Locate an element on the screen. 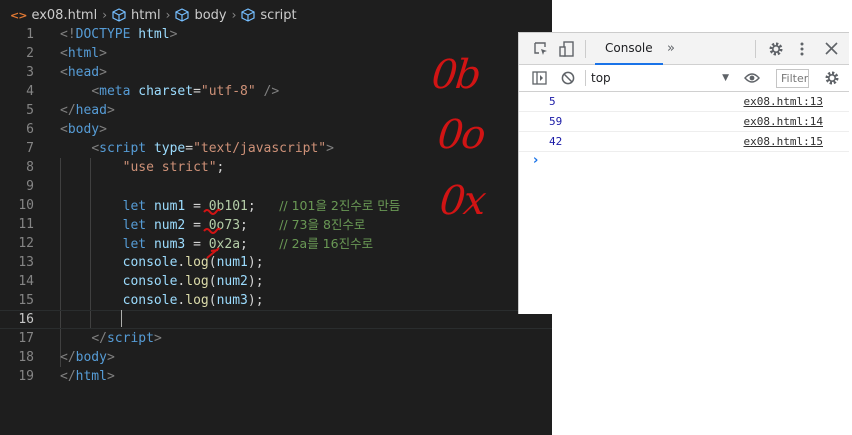 The width and height of the screenshot is (852, 435). code-line: 8 "use strict"; is located at coordinates (276, 167).